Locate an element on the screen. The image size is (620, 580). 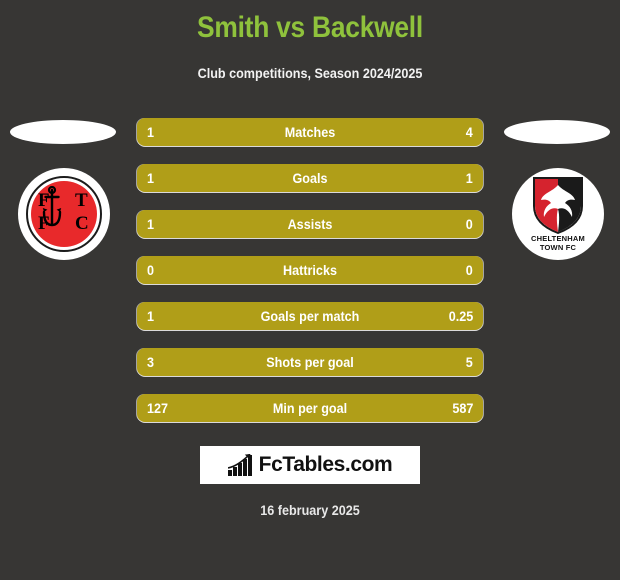
bar-chart-growth-icon is located at coordinates (239, 465).